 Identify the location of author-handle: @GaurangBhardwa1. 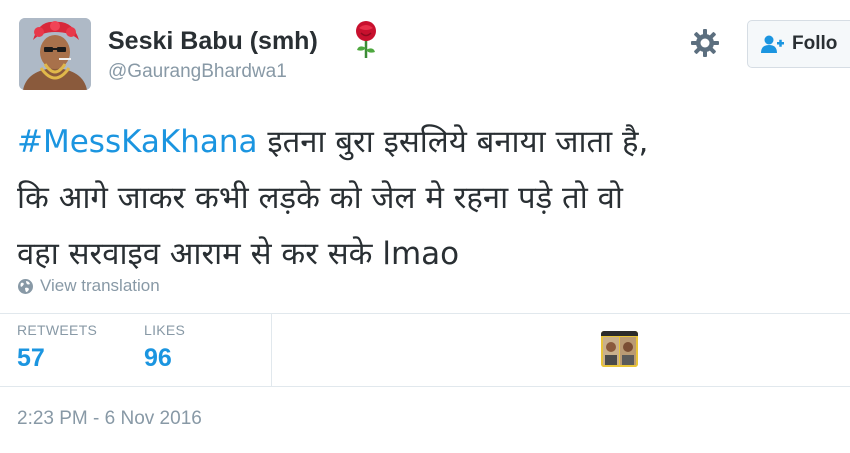
(197, 72).